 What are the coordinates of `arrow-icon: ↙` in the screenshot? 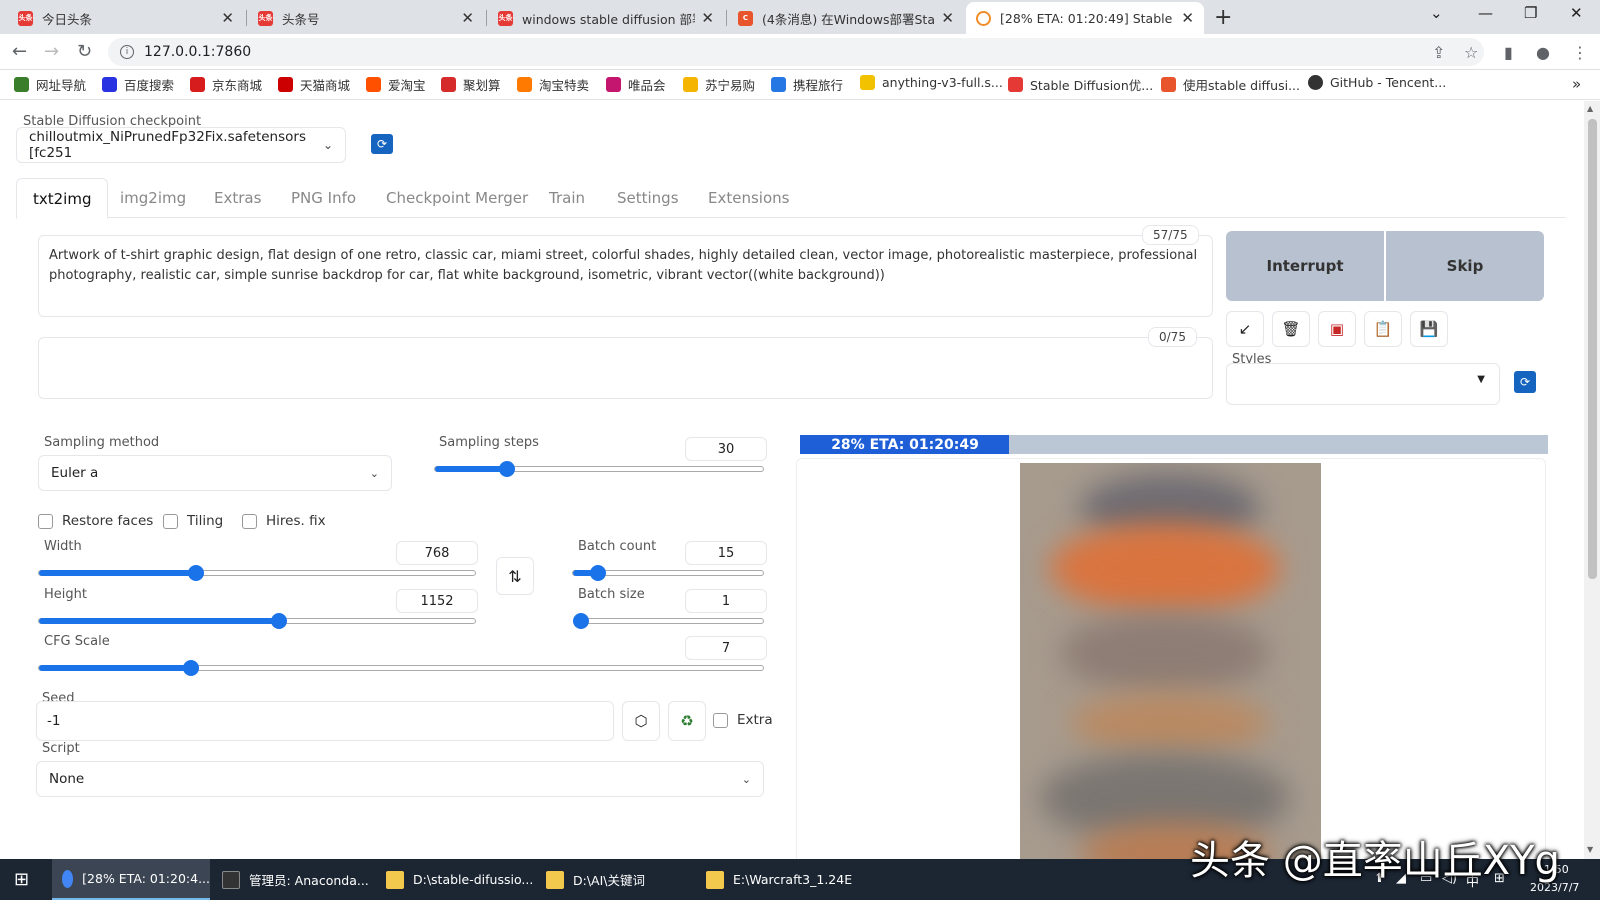 It's located at (1245, 329).